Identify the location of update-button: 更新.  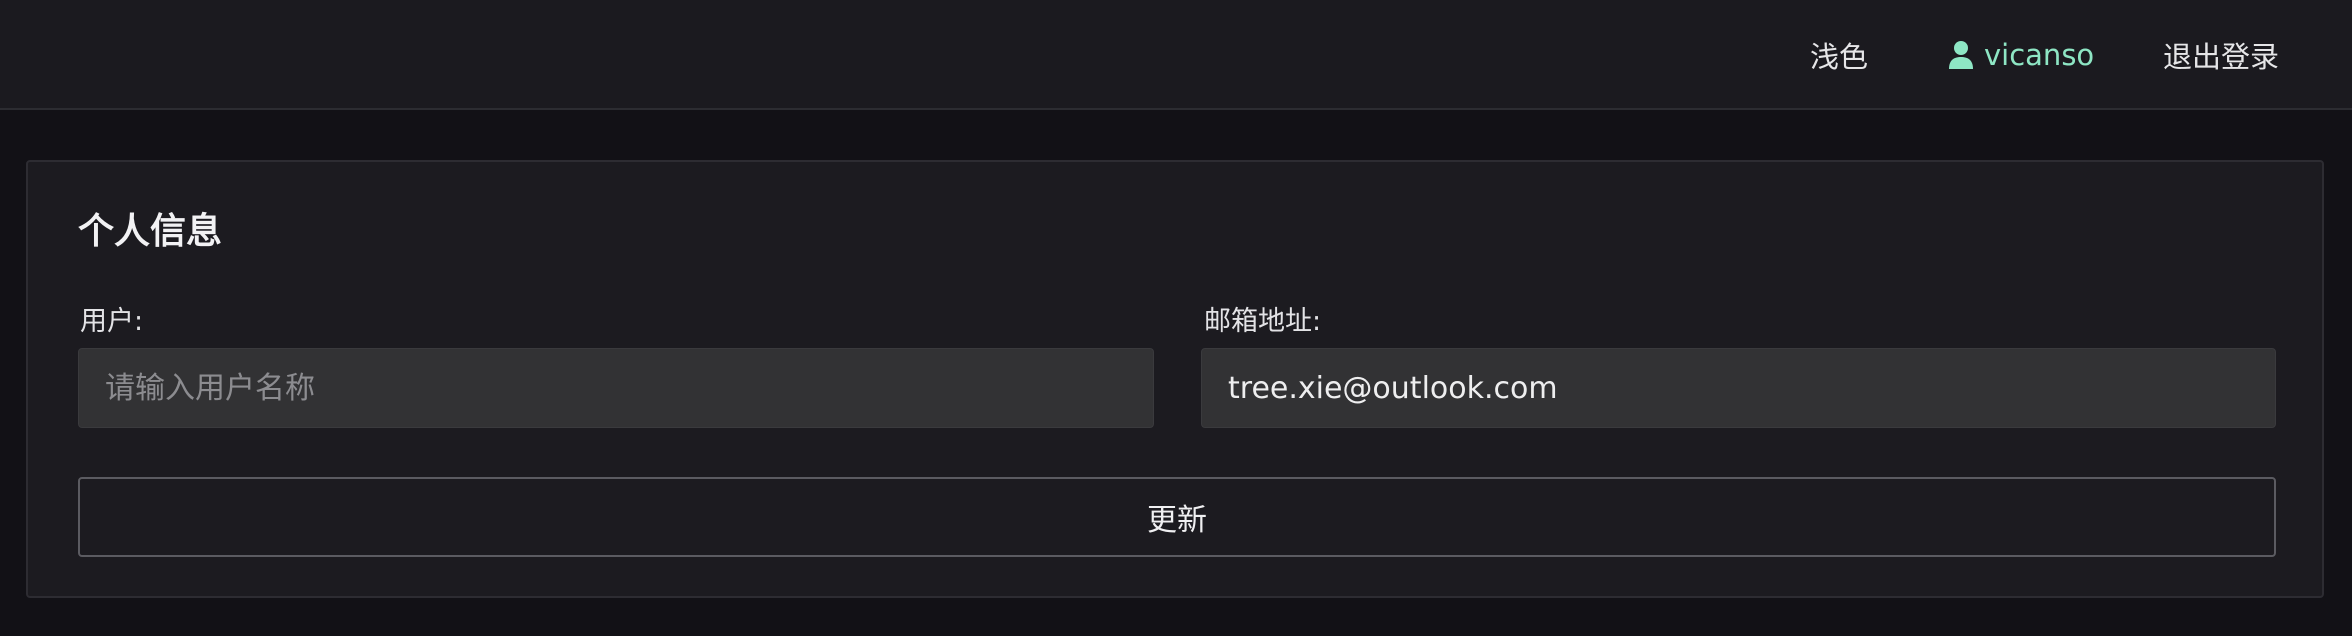
(1177, 517).